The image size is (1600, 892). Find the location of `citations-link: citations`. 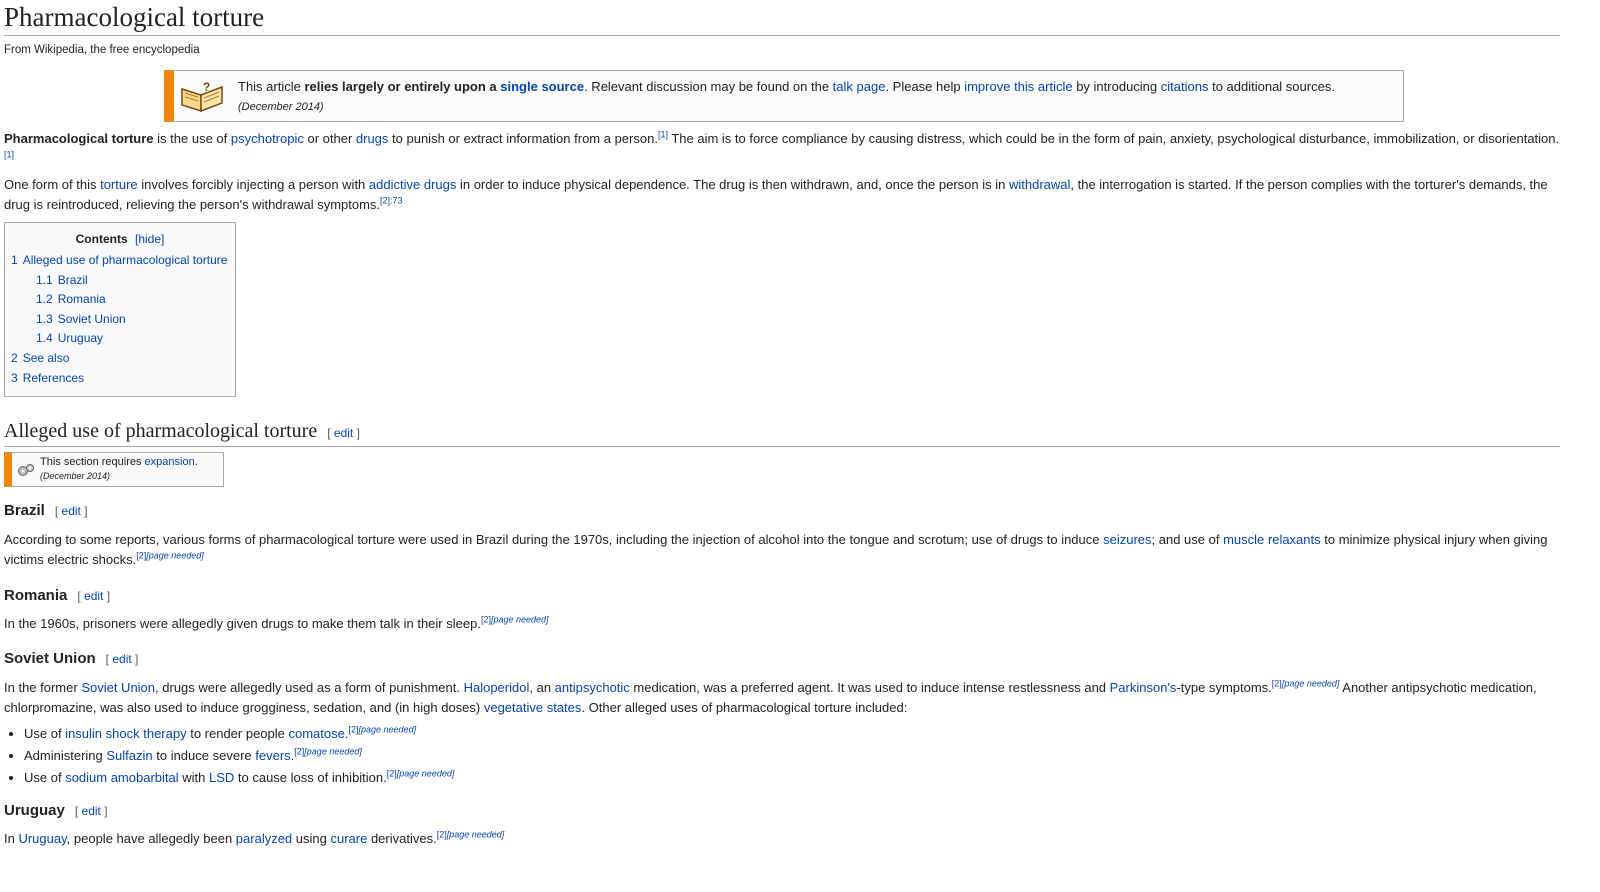

citations-link: citations is located at coordinates (1185, 86).